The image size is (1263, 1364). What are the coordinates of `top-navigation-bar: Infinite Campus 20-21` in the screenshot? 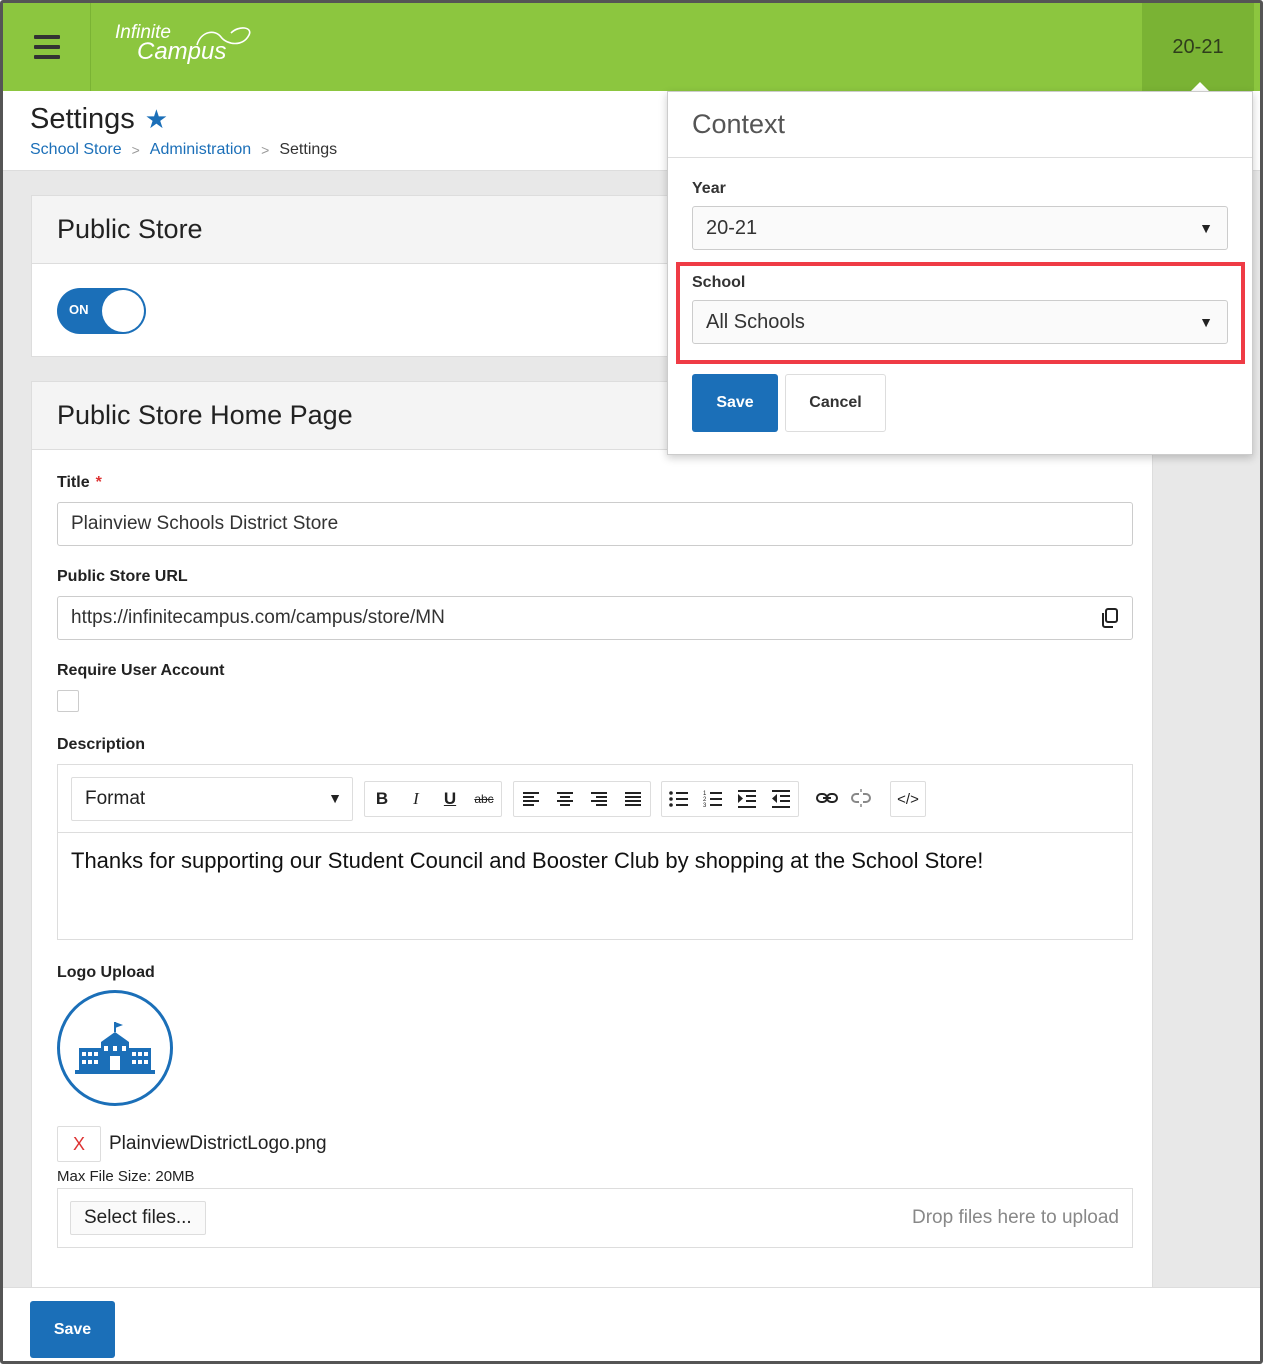 It's located at (631, 47).